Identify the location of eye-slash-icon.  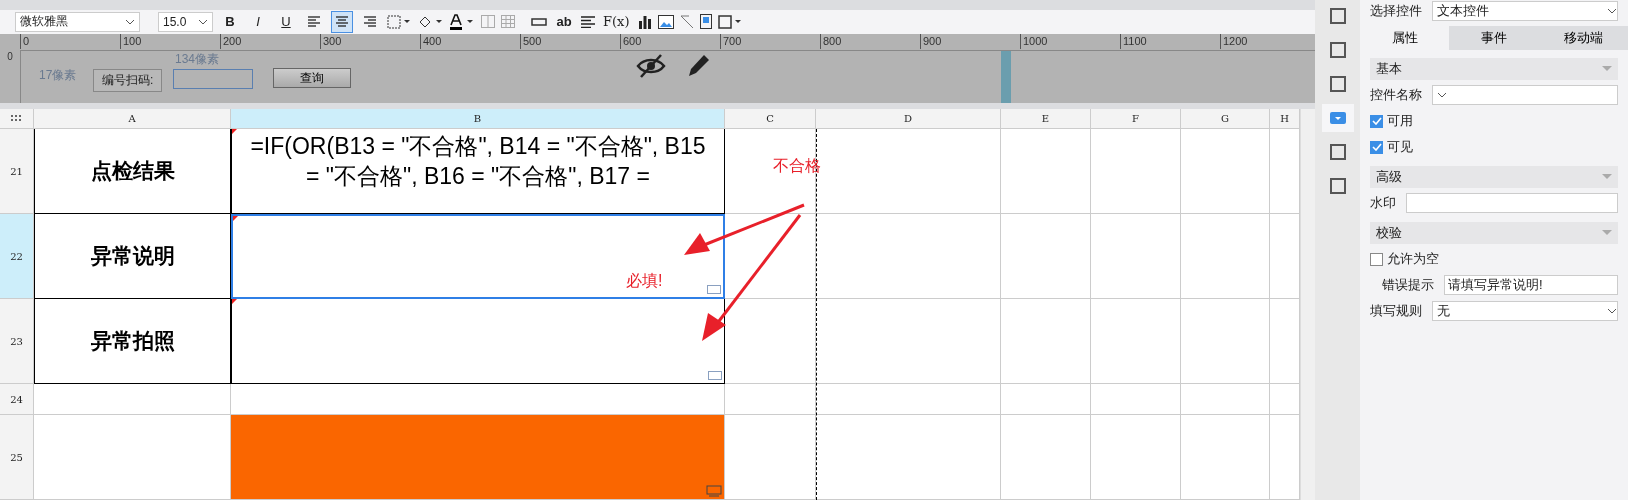
(651, 66).